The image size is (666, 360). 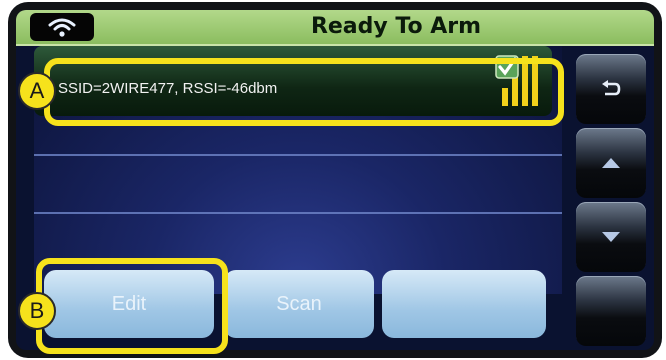 What do you see at coordinates (62, 27) in the screenshot?
I see `wifi-icon` at bounding box center [62, 27].